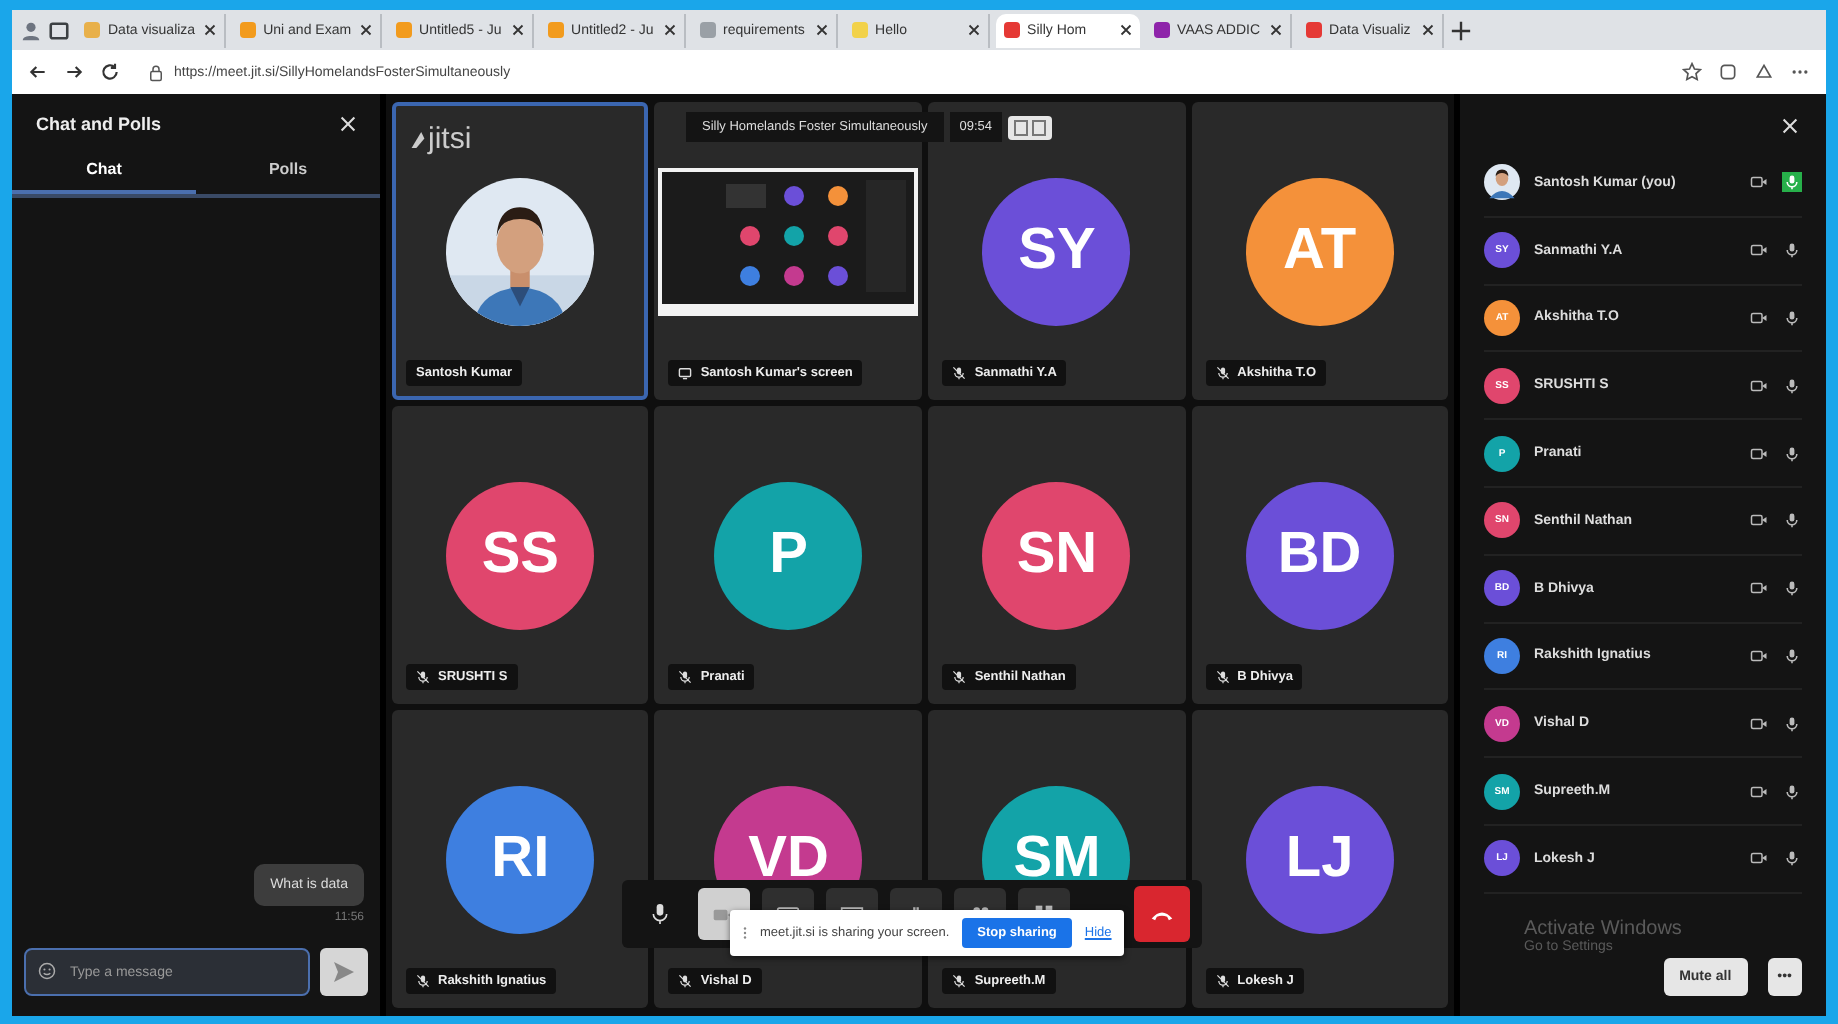 The width and height of the screenshot is (1838, 1024). Describe the element at coordinates (99, 124) in the screenshot. I see `panel-title: Chat and Polls` at that location.